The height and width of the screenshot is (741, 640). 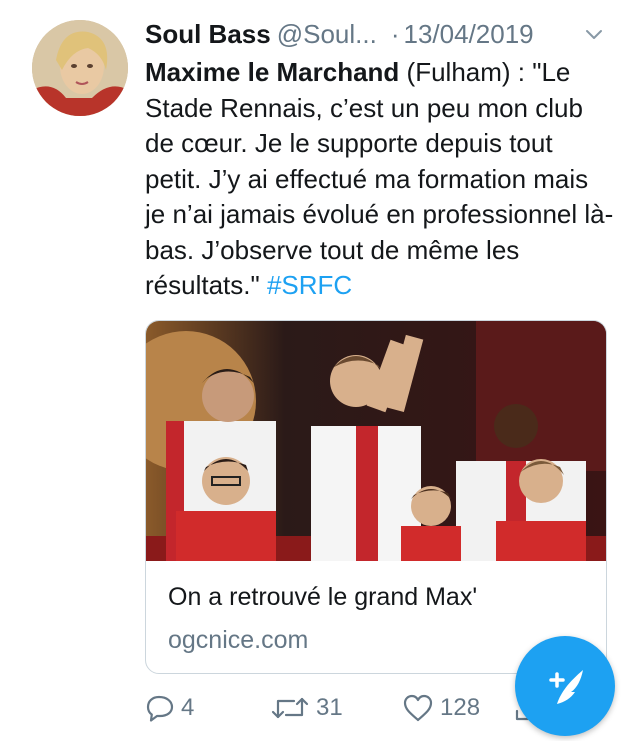 I want to click on compose-tweet-button, so click(x=565, y=686).